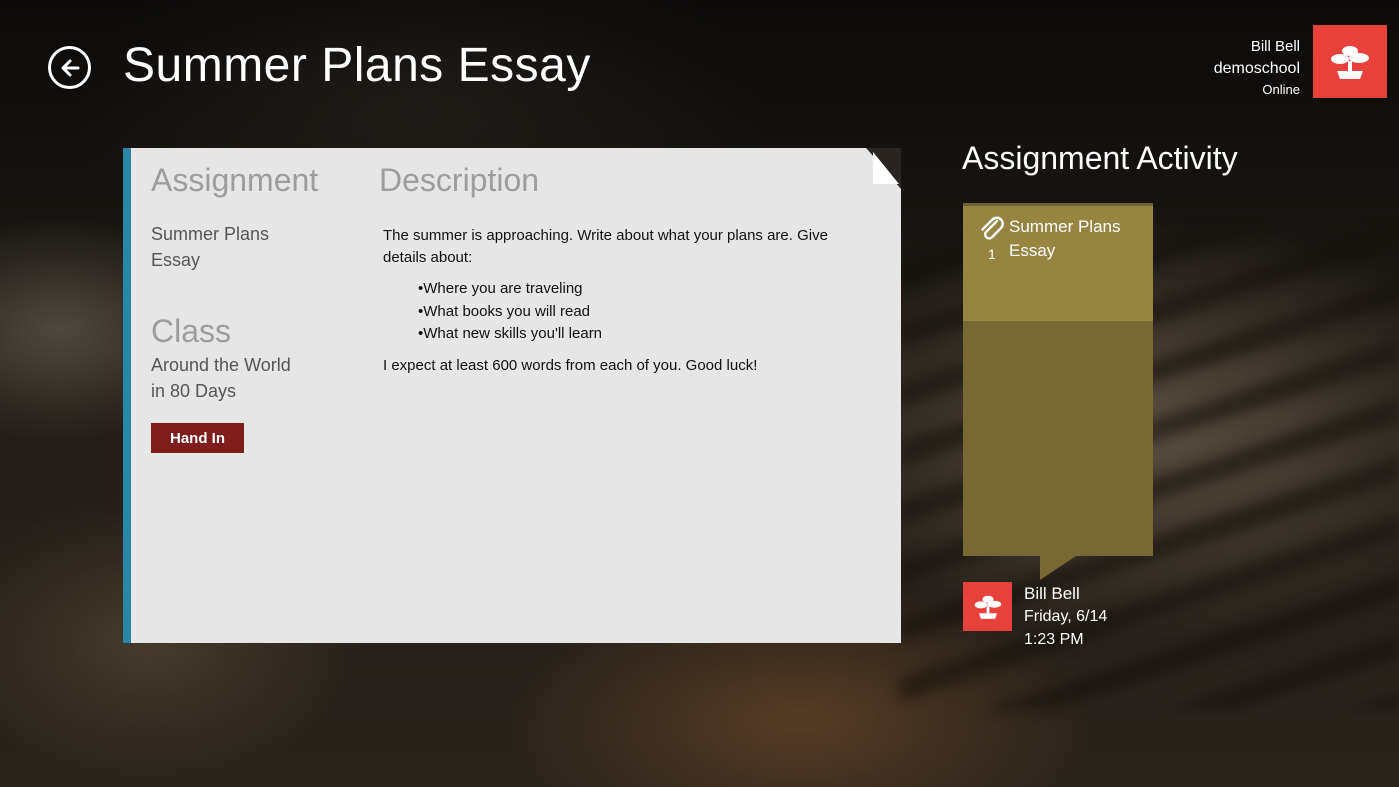 This screenshot has width=1399, height=787. I want to click on back-arrow-icon, so click(70, 67).